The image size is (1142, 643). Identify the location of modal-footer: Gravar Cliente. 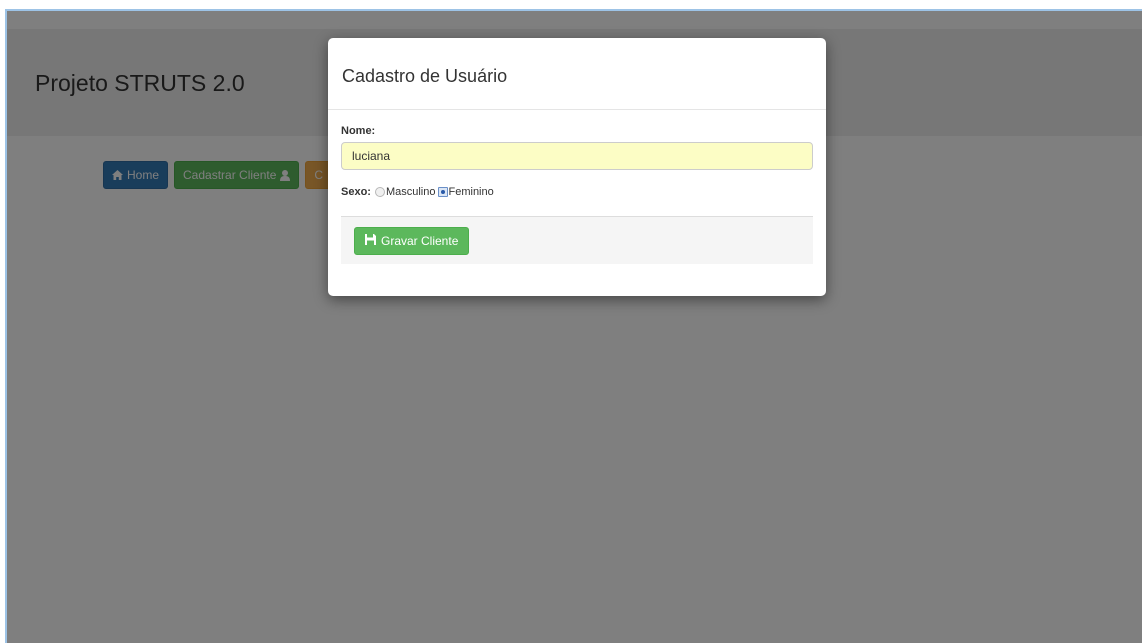
(577, 240).